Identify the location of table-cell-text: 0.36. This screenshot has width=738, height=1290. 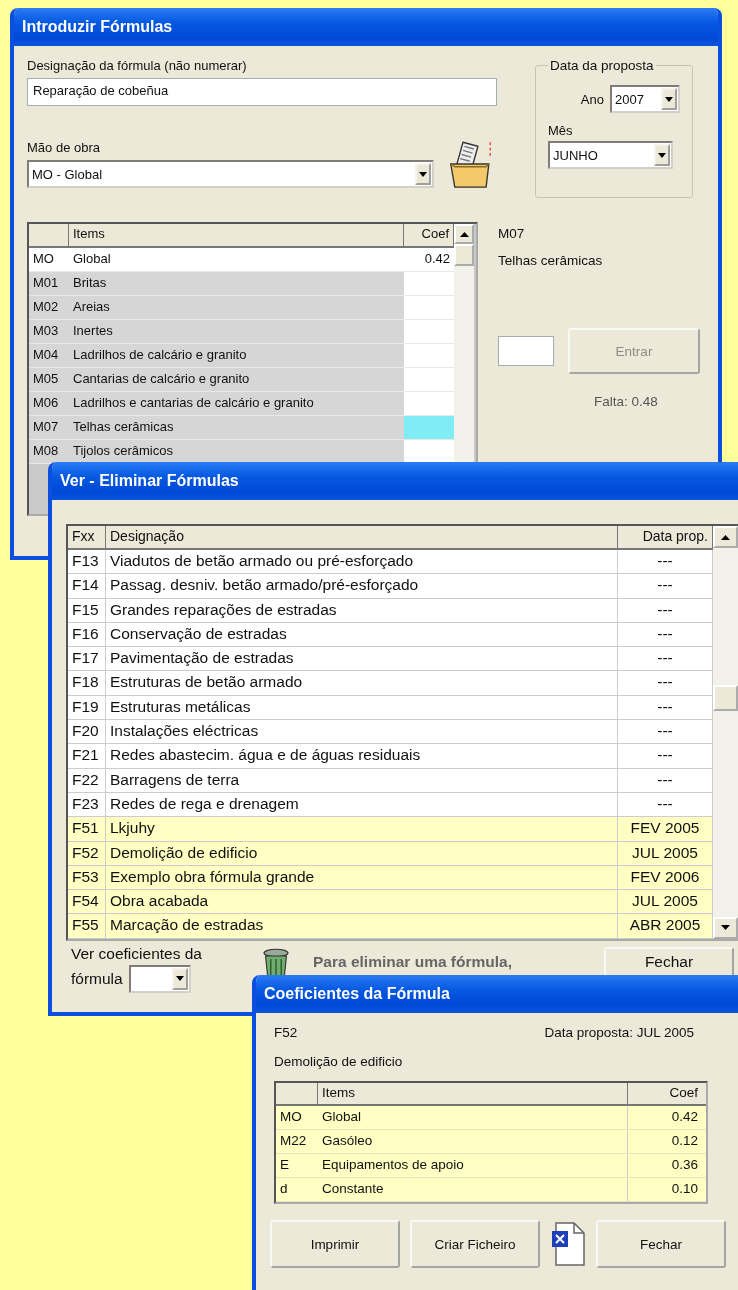
(684, 1165).